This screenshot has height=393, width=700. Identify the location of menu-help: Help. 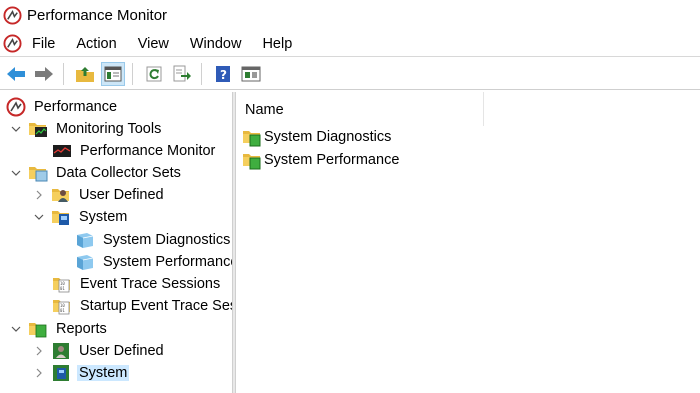
(277, 44).